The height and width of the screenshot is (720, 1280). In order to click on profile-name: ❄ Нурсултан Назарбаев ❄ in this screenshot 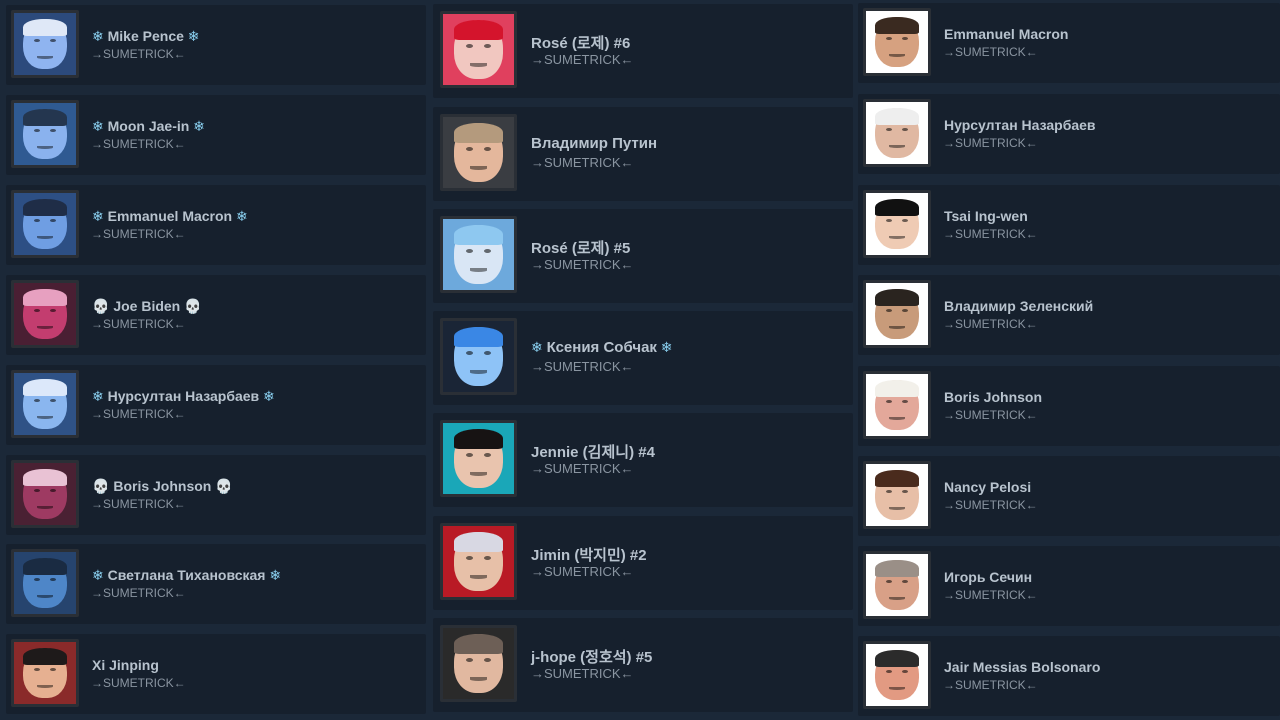, I will do `click(183, 396)`.